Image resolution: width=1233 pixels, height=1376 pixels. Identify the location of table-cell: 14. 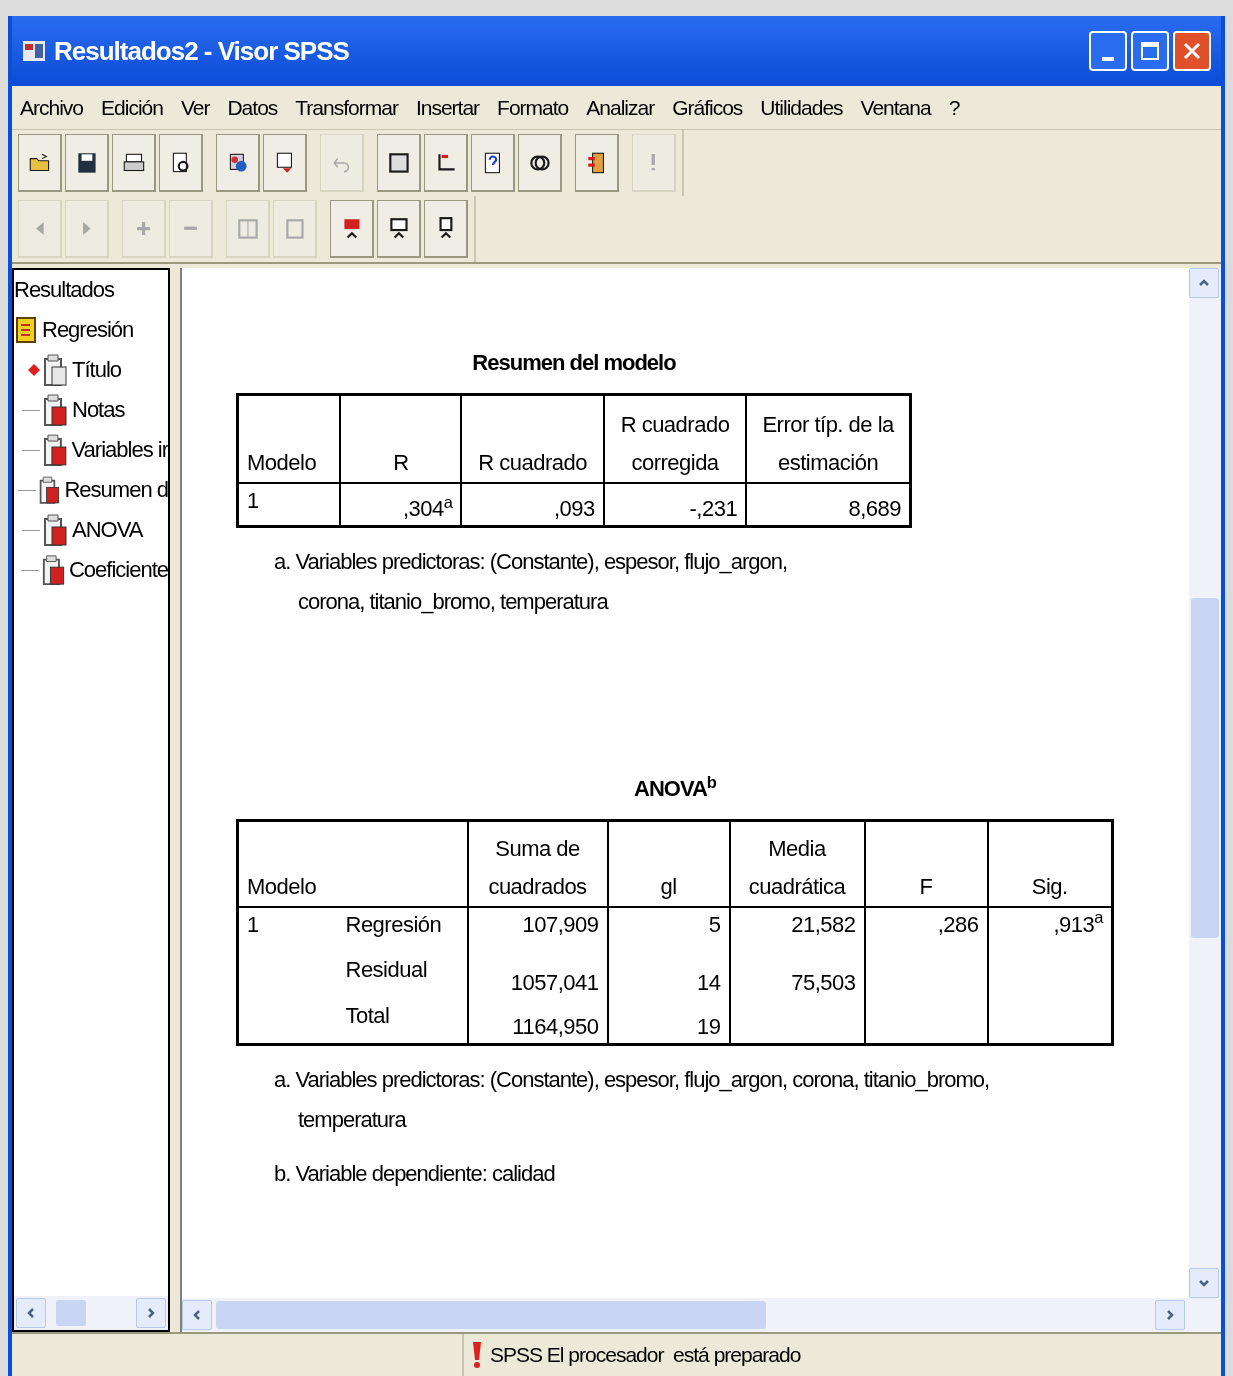
(709, 982).